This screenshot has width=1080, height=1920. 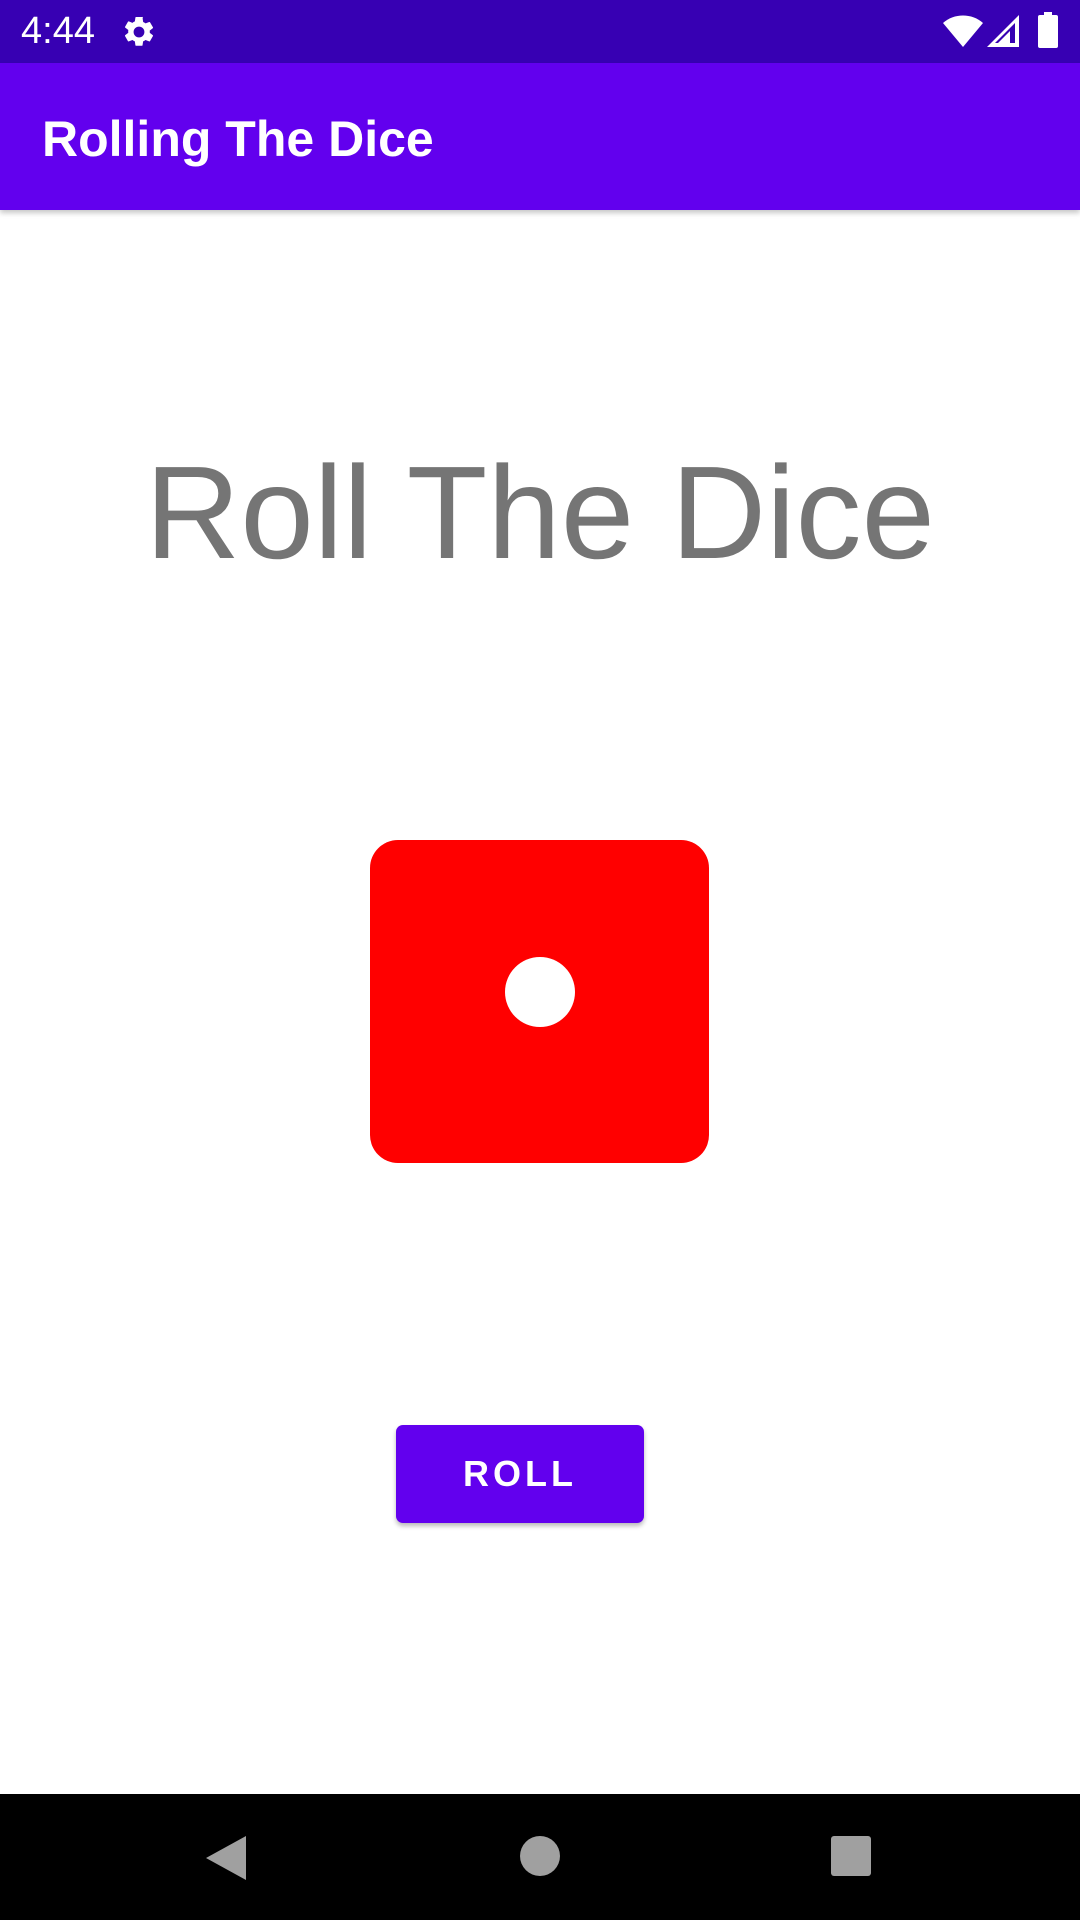 I want to click on status-time: 4:44, so click(x=58, y=31).